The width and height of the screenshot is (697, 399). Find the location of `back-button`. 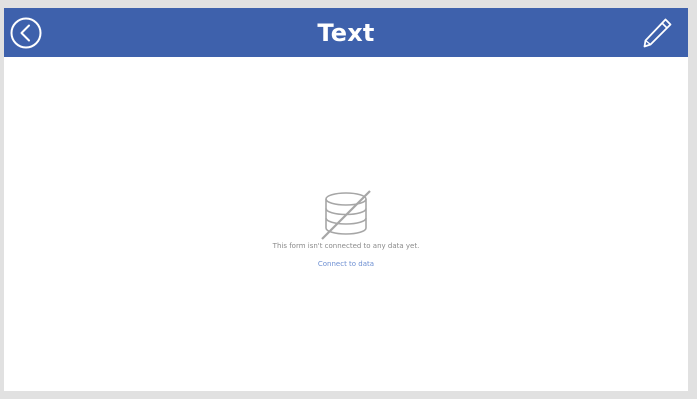

back-button is located at coordinates (26, 33).